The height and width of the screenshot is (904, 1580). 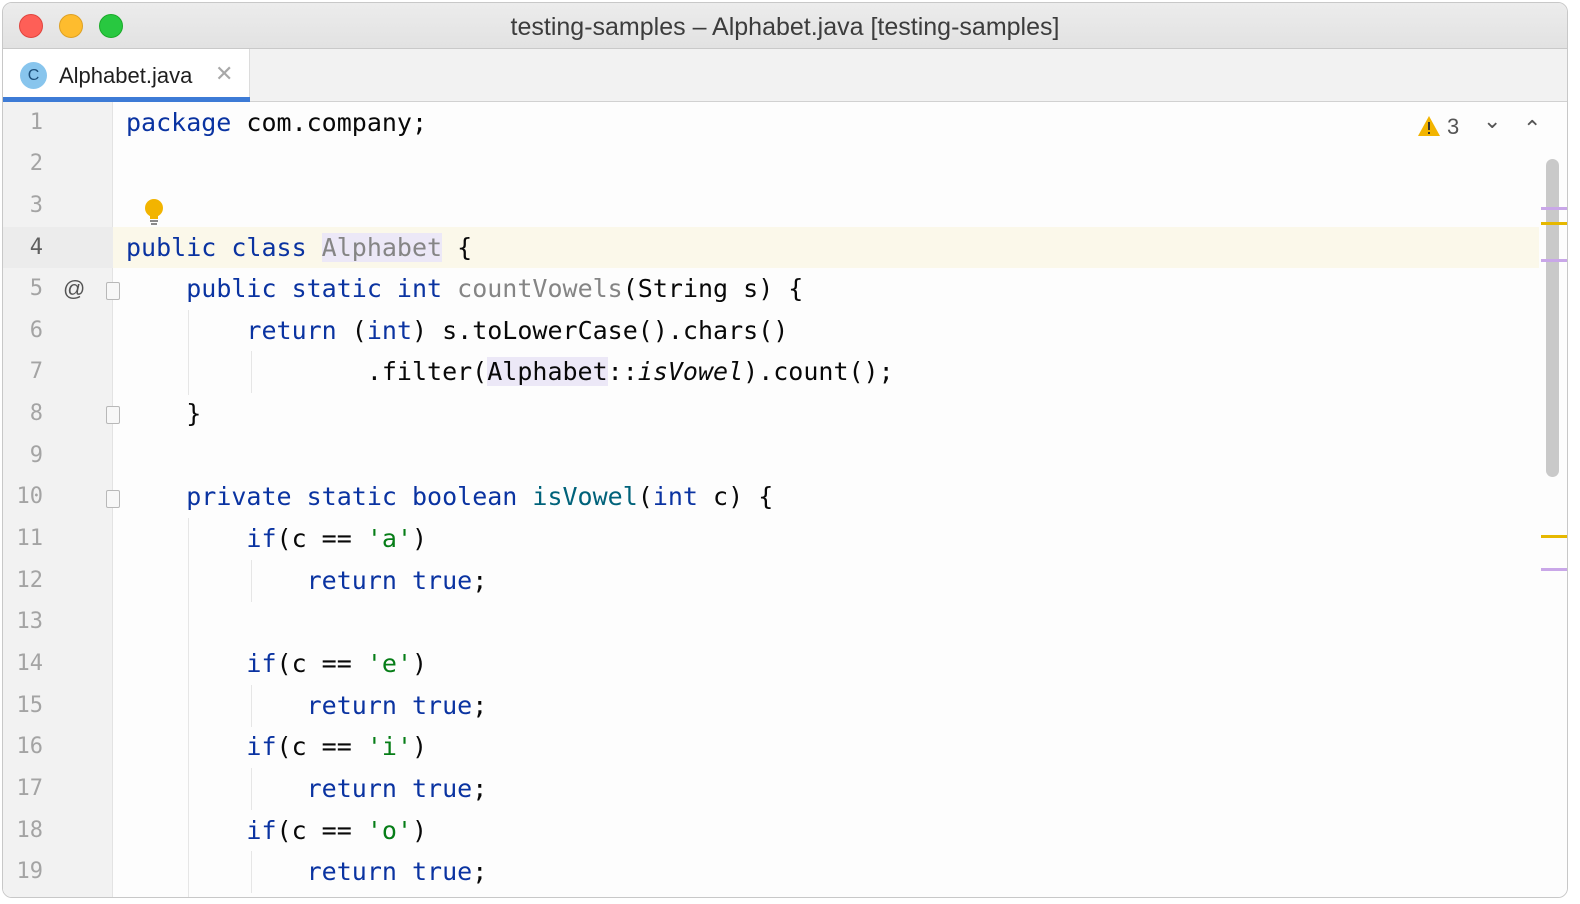 What do you see at coordinates (1532, 129) in the screenshot?
I see `previous-problem-icon: ⌃` at bounding box center [1532, 129].